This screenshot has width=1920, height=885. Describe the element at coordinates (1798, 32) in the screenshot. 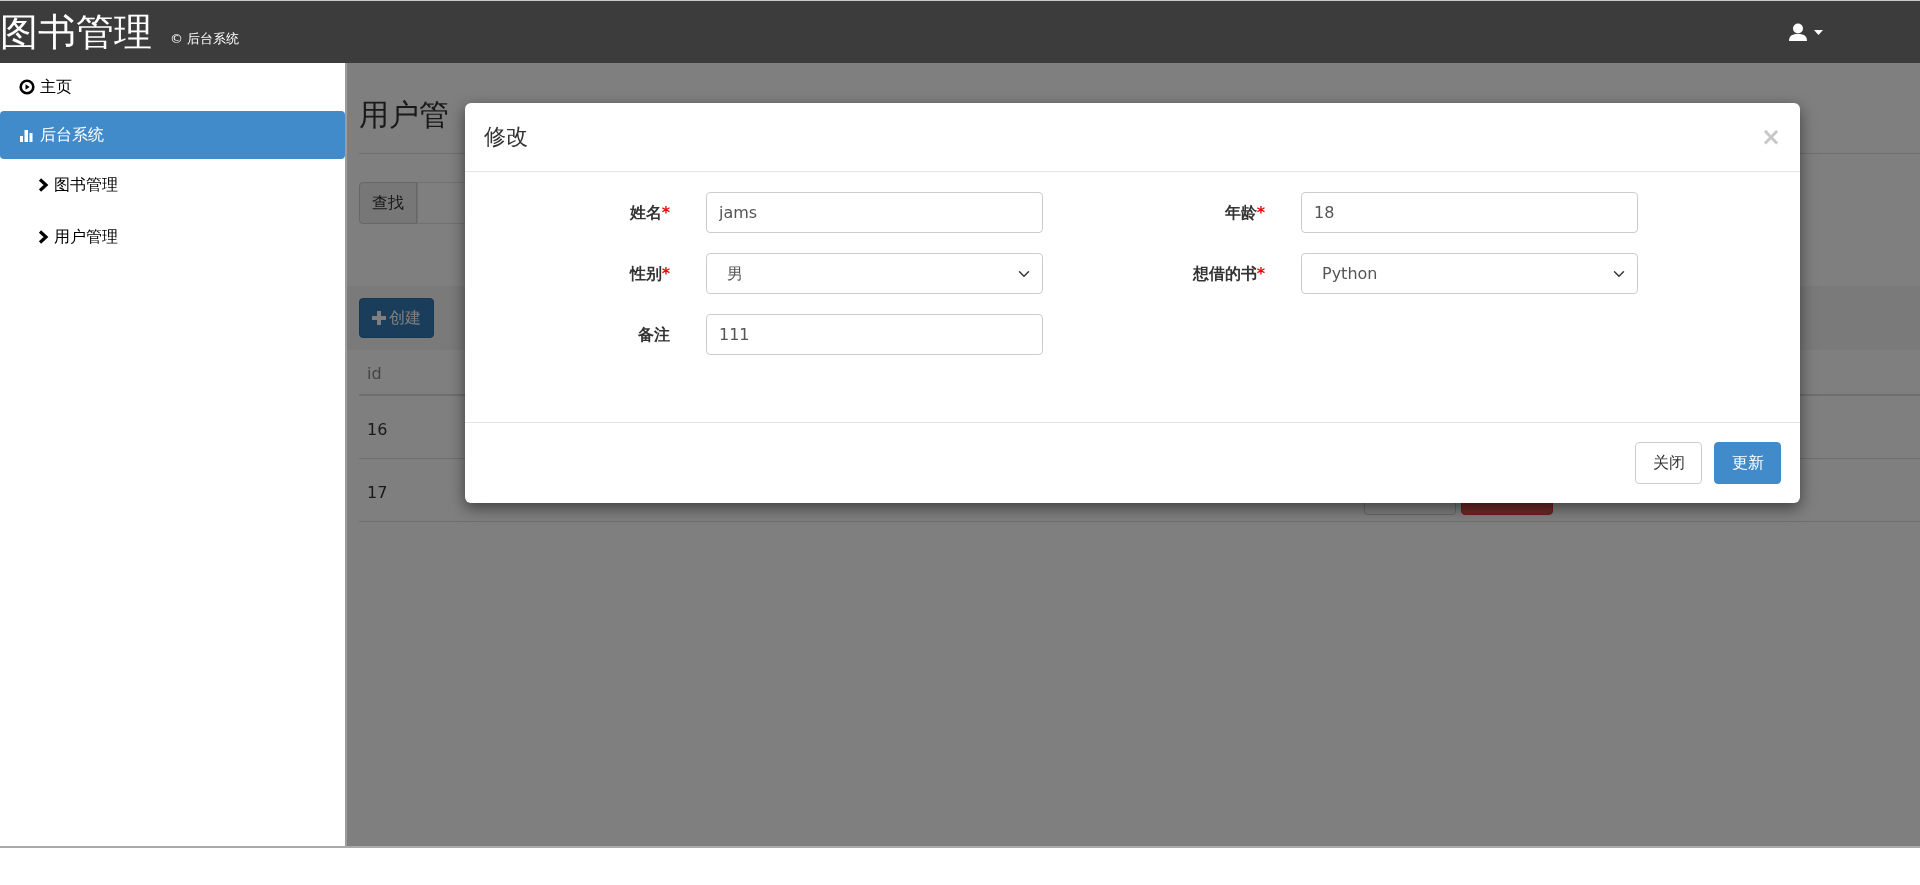

I see `user-icon` at that location.